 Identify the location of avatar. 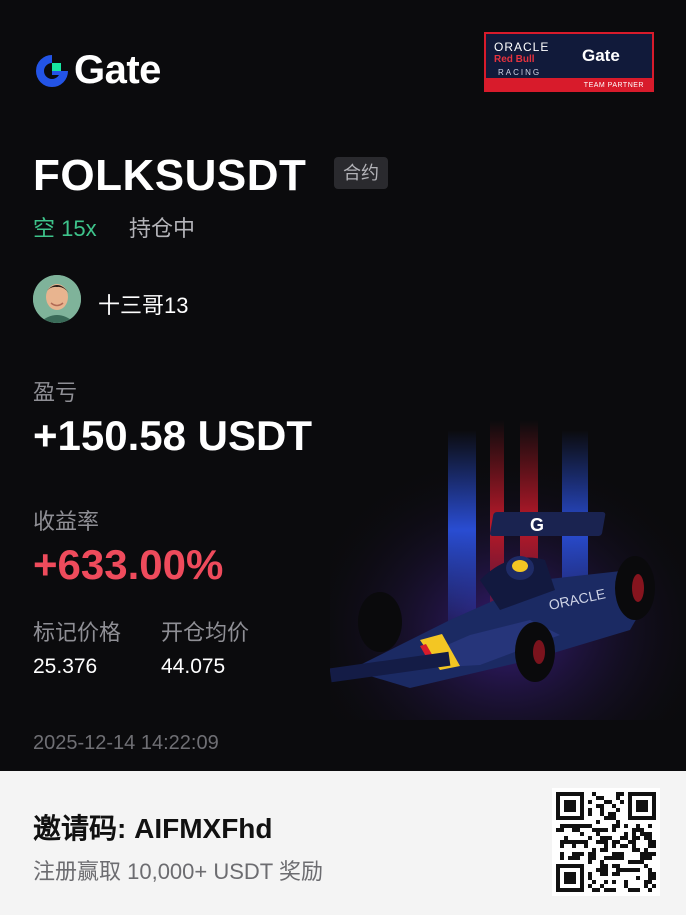
(57, 299).